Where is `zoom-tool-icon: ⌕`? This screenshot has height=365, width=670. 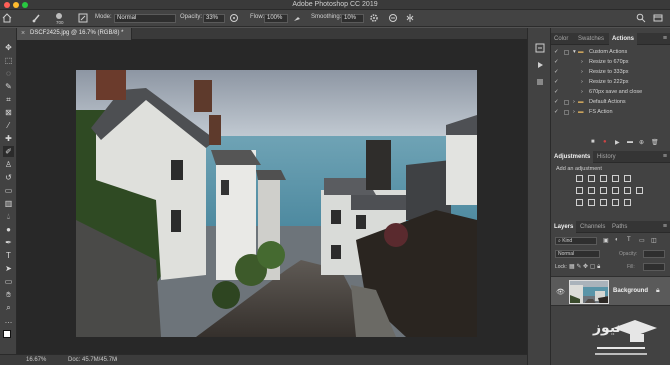 zoom-tool-icon: ⌕ is located at coordinates (8, 307).